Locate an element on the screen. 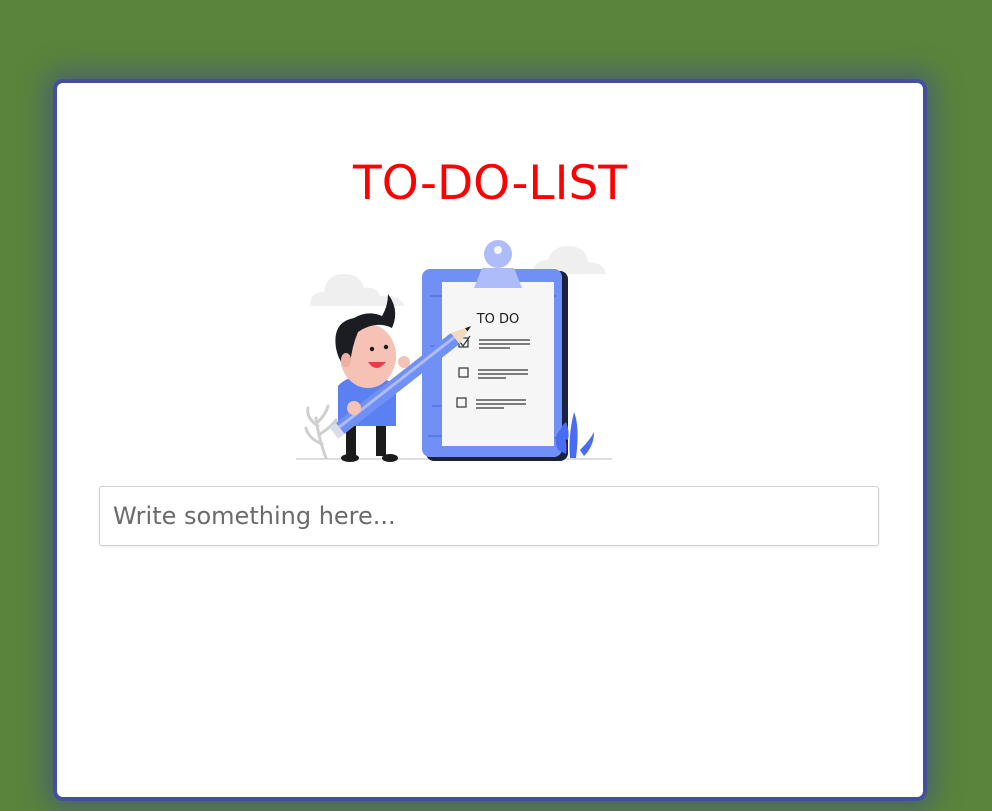 Image resolution: width=992 pixels, height=811 pixels. new-task-input is located at coordinates (489, 516).